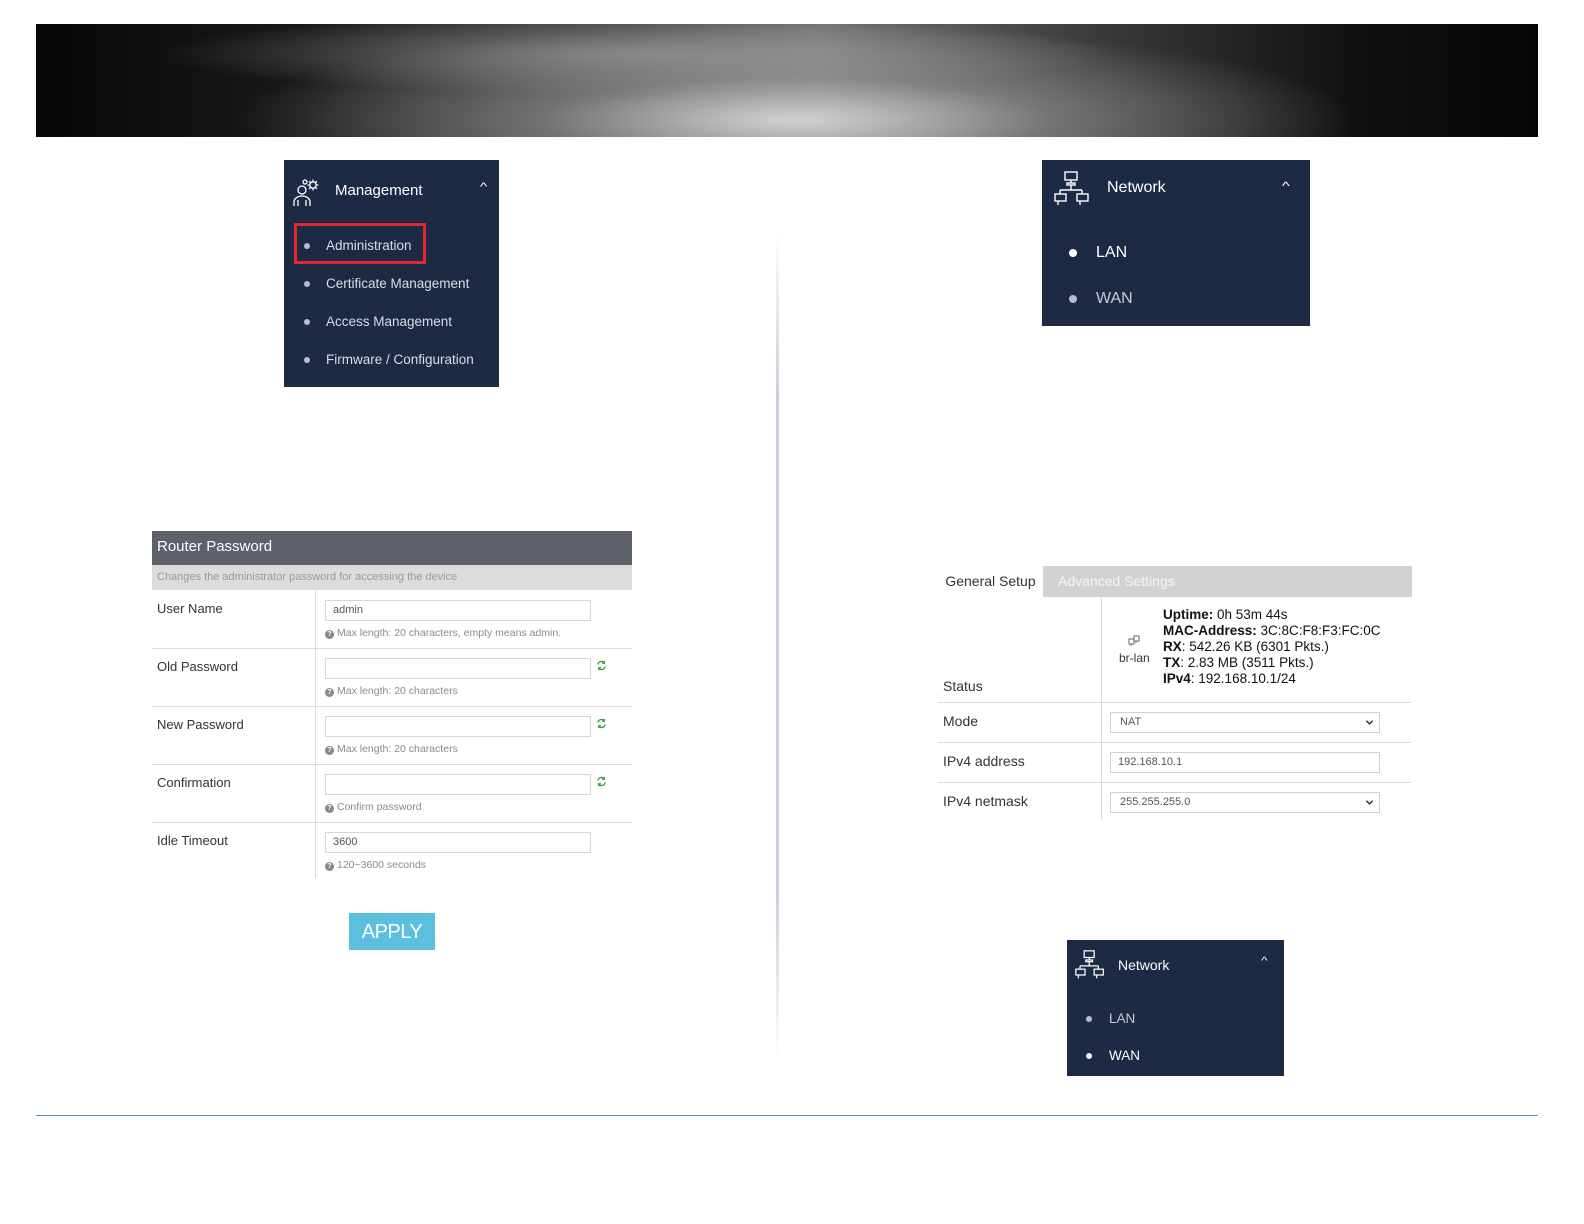 This screenshot has height=1224, width=1584. Describe the element at coordinates (1175, 1008) in the screenshot. I see `network-menu-wan: Network ^ LAN WAN` at that location.